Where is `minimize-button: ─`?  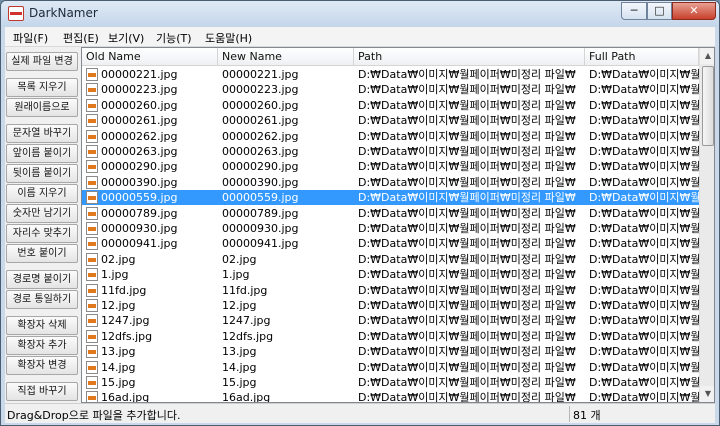 minimize-button: ─ is located at coordinates (634, 11).